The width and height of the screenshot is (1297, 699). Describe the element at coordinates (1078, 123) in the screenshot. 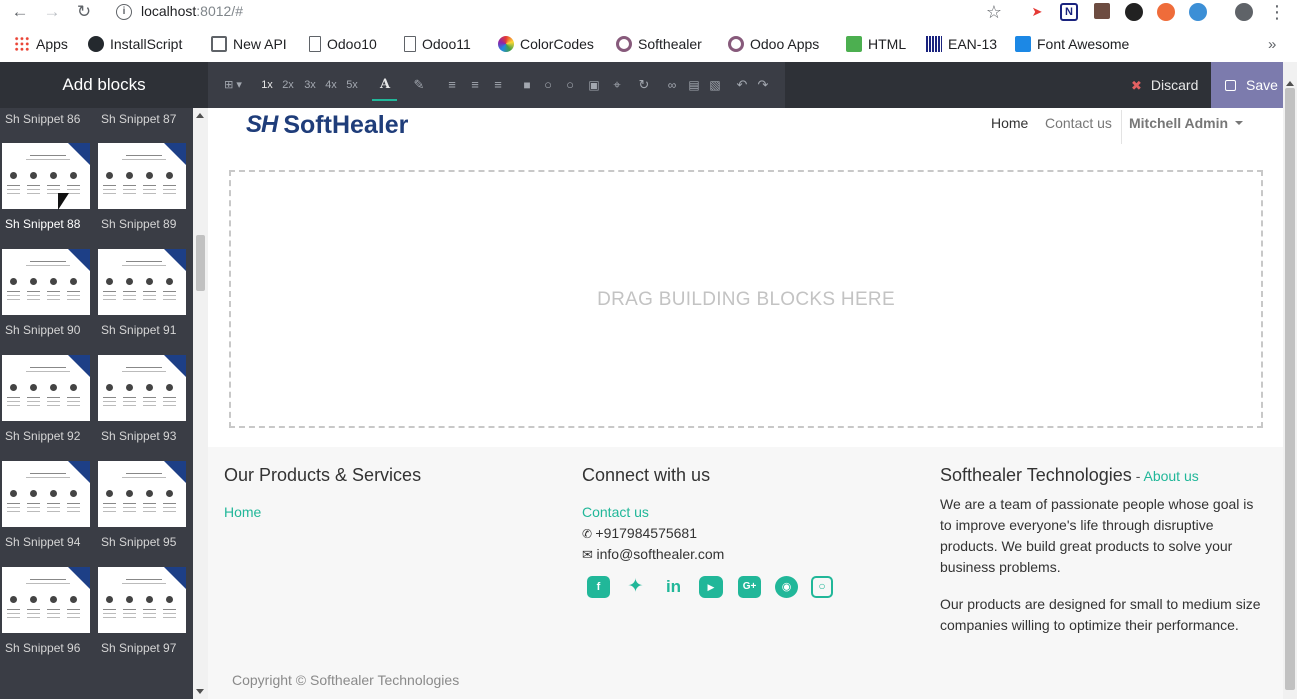

I see `nav-contact-us: Contact us` at that location.